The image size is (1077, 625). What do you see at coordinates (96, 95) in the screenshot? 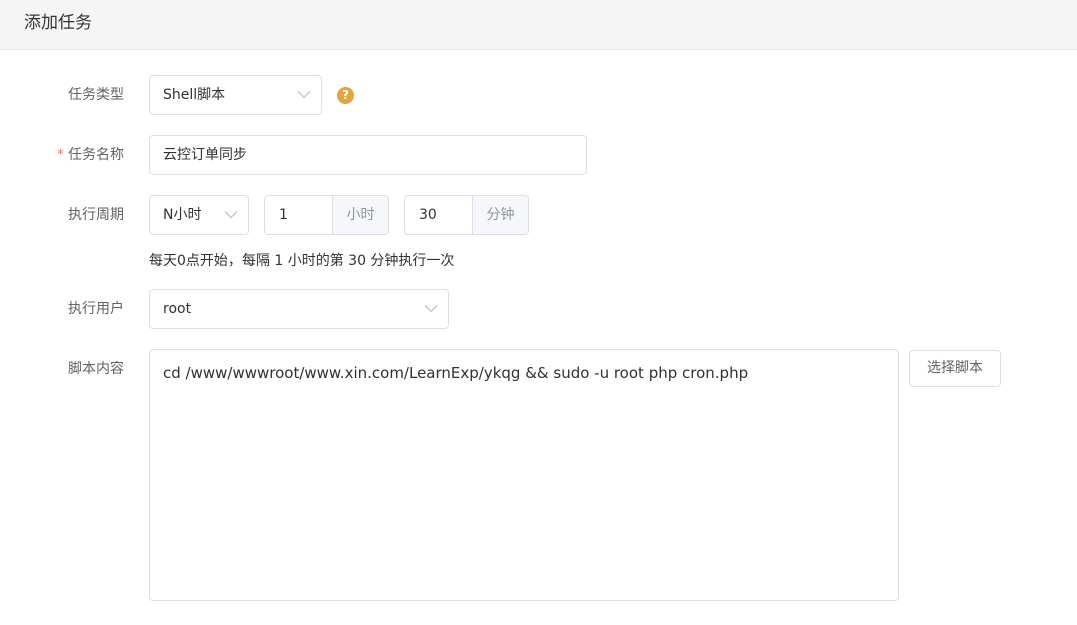
I see `task-type-label: 任务类型` at bounding box center [96, 95].